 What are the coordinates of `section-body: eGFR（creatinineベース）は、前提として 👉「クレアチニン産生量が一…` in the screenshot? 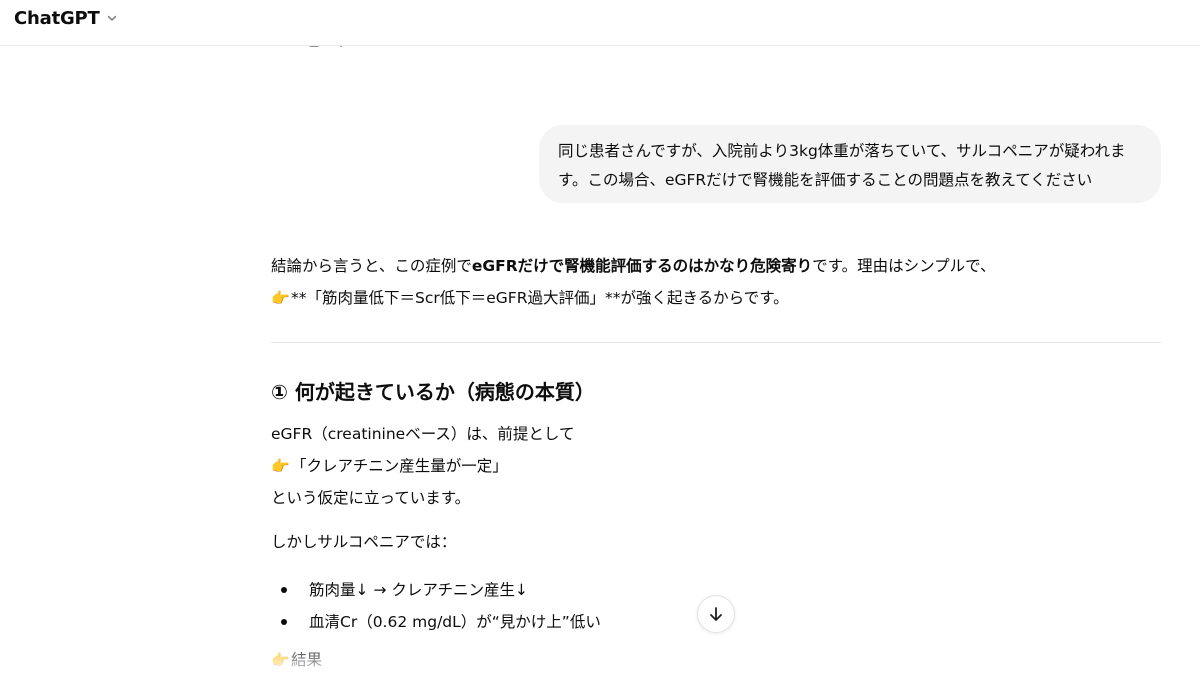 It's located at (422, 466).